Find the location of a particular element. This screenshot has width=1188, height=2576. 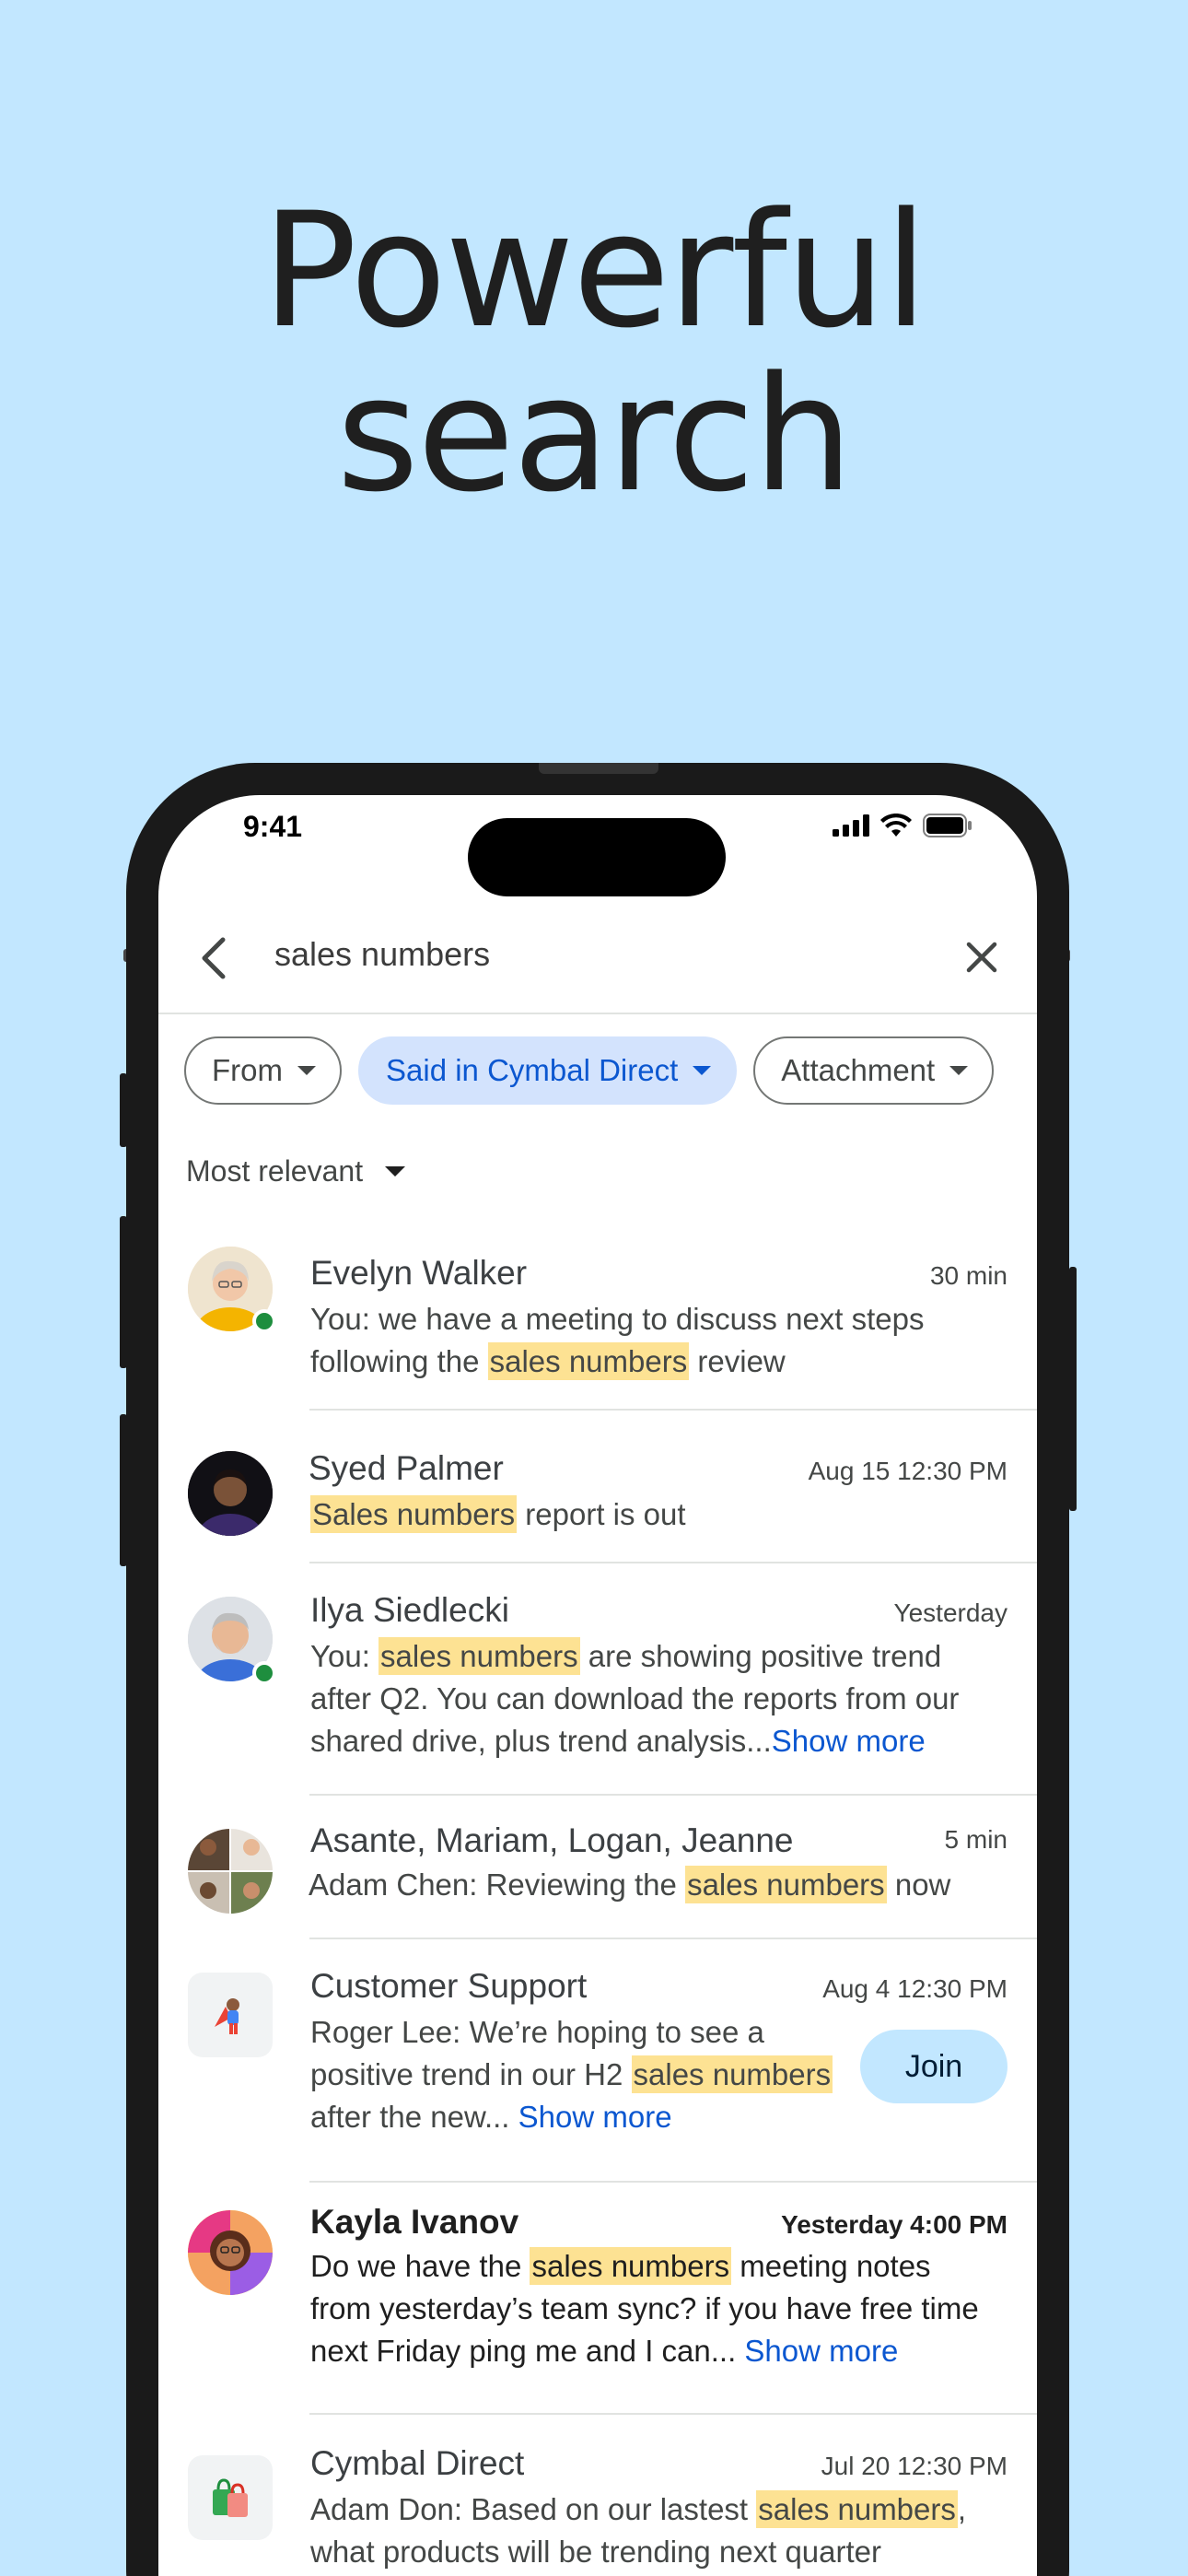

cellular-signal-icon is located at coordinates (851, 825).